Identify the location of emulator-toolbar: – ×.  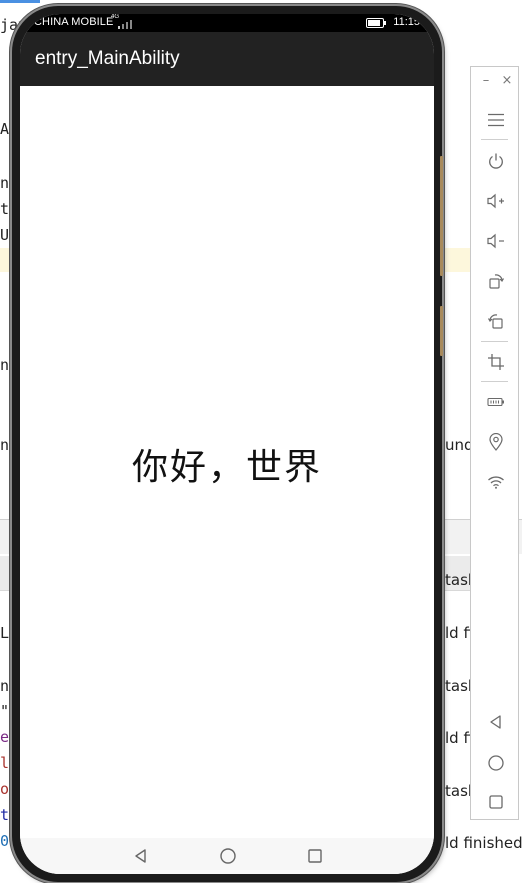
(494, 443).